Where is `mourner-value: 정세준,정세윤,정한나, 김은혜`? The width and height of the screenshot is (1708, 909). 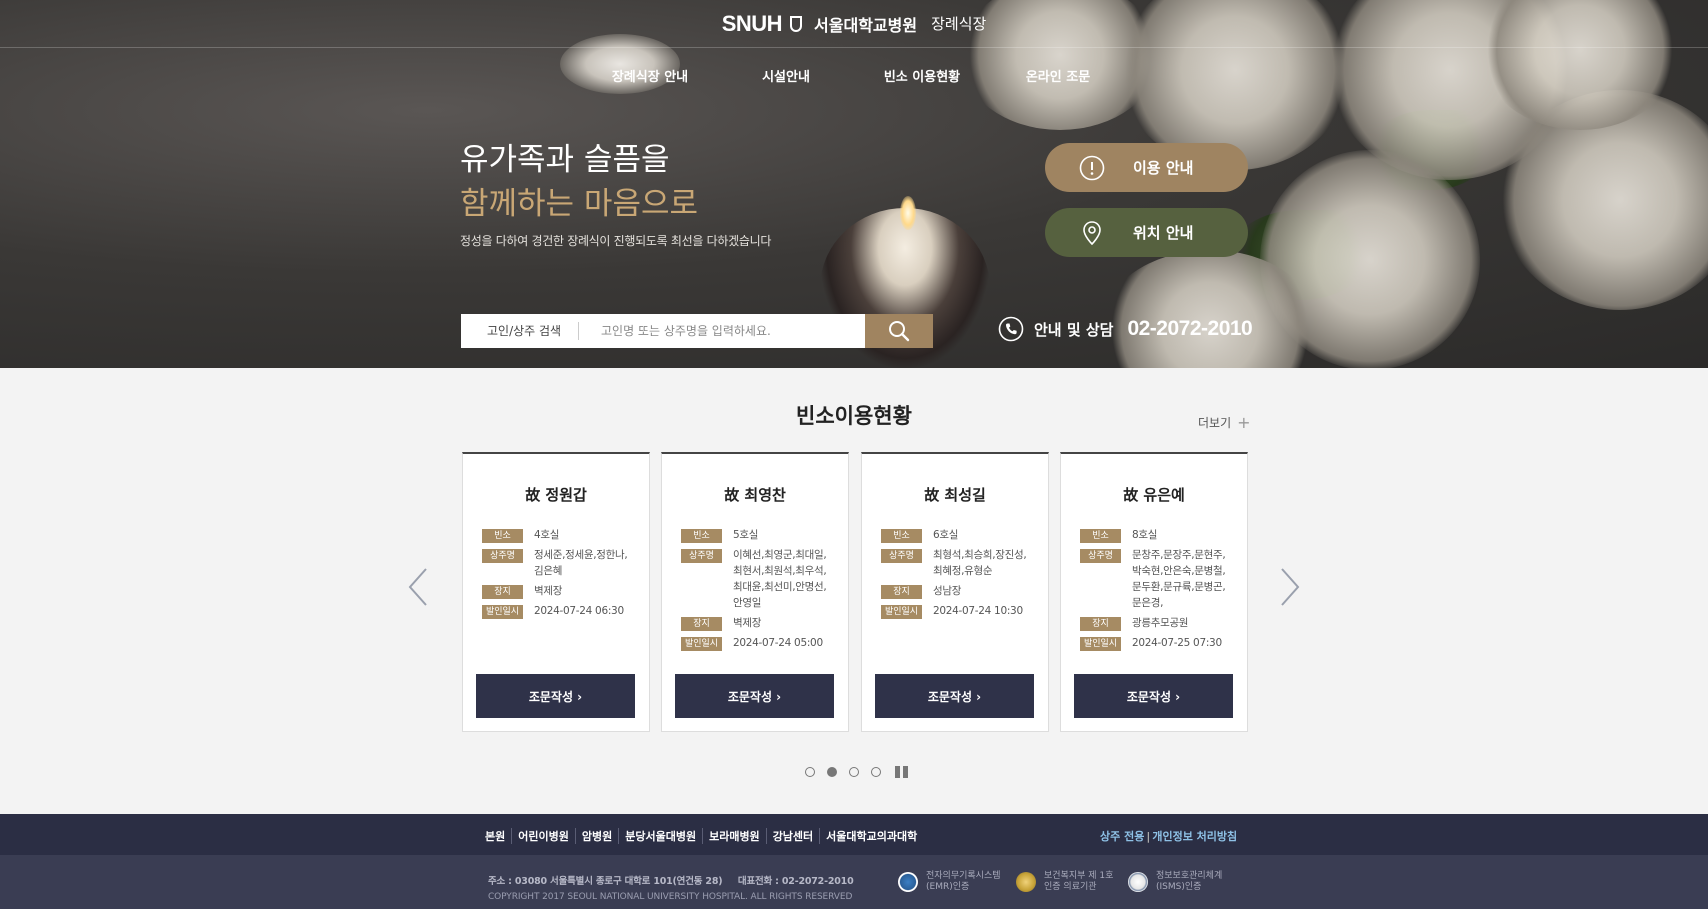 mourner-value: 정세준,정세윤,정한나, 김은혜 is located at coordinates (581, 563).